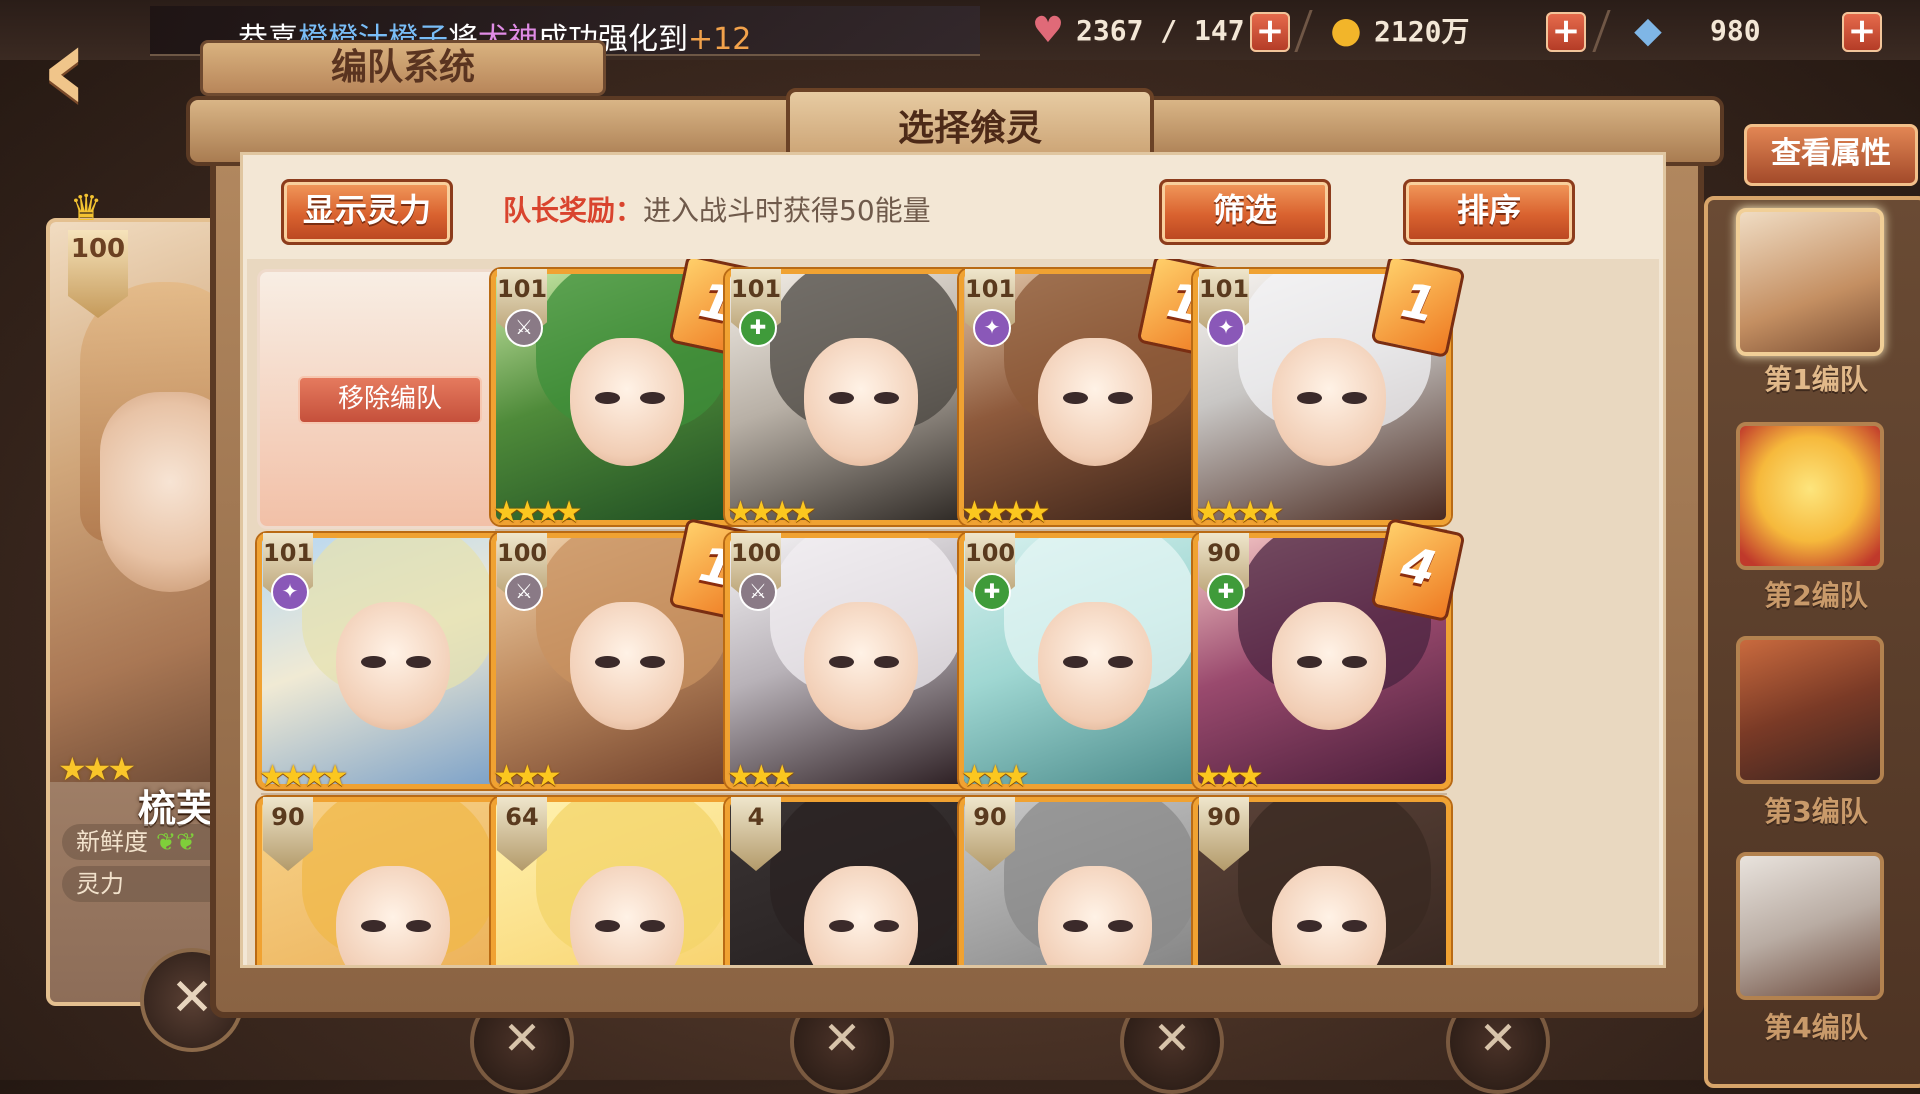  I want to click on crown-icon: ♛, so click(86, 208).